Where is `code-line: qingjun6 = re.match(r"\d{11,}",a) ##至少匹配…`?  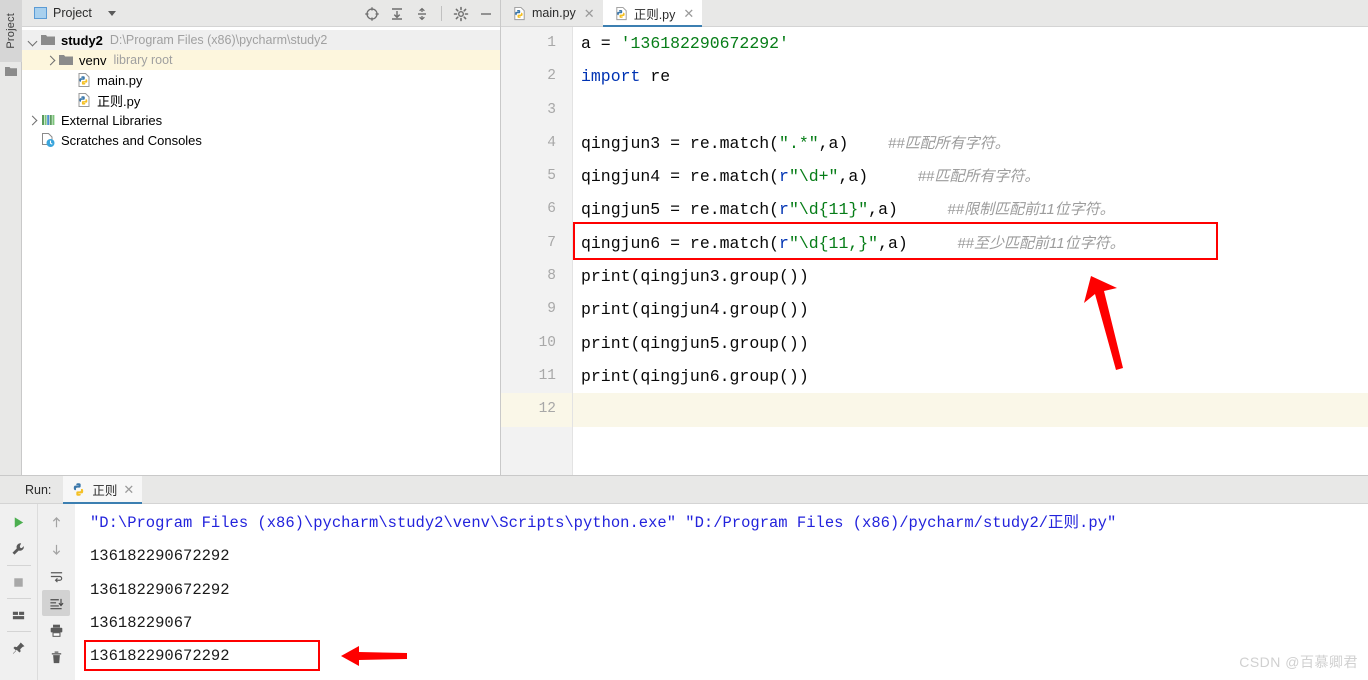 code-line: qingjun6 = re.match(r"\d{11,}",a) ##至少匹配… is located at coordinates (970, 243).